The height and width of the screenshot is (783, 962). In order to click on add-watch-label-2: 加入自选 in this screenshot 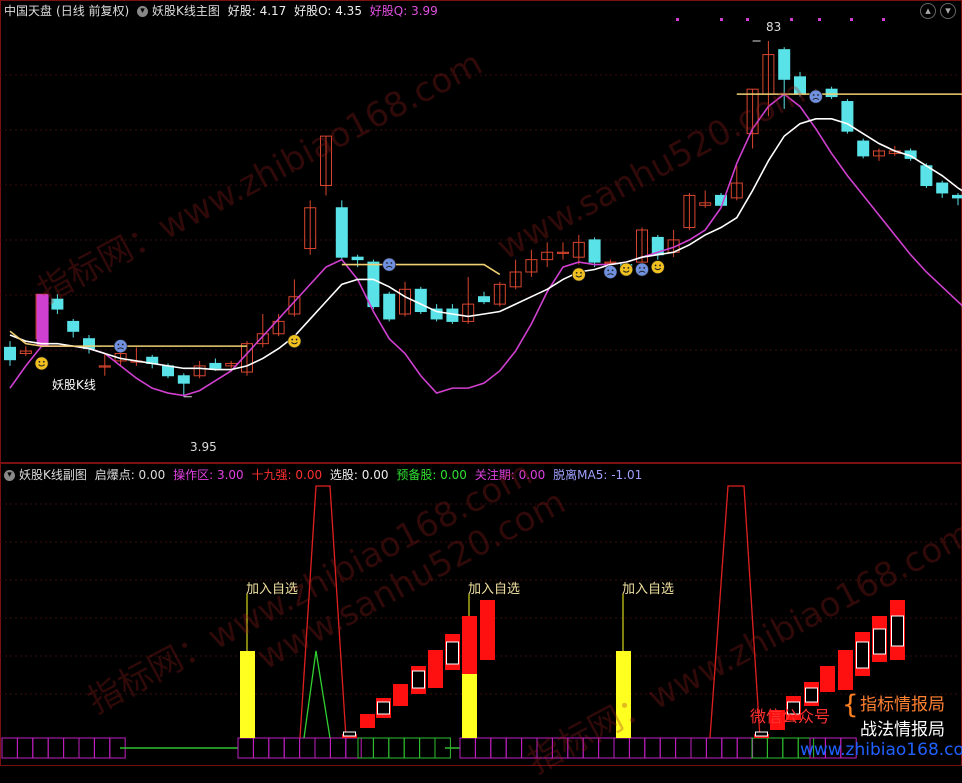, I will do `click(494, 587)`.